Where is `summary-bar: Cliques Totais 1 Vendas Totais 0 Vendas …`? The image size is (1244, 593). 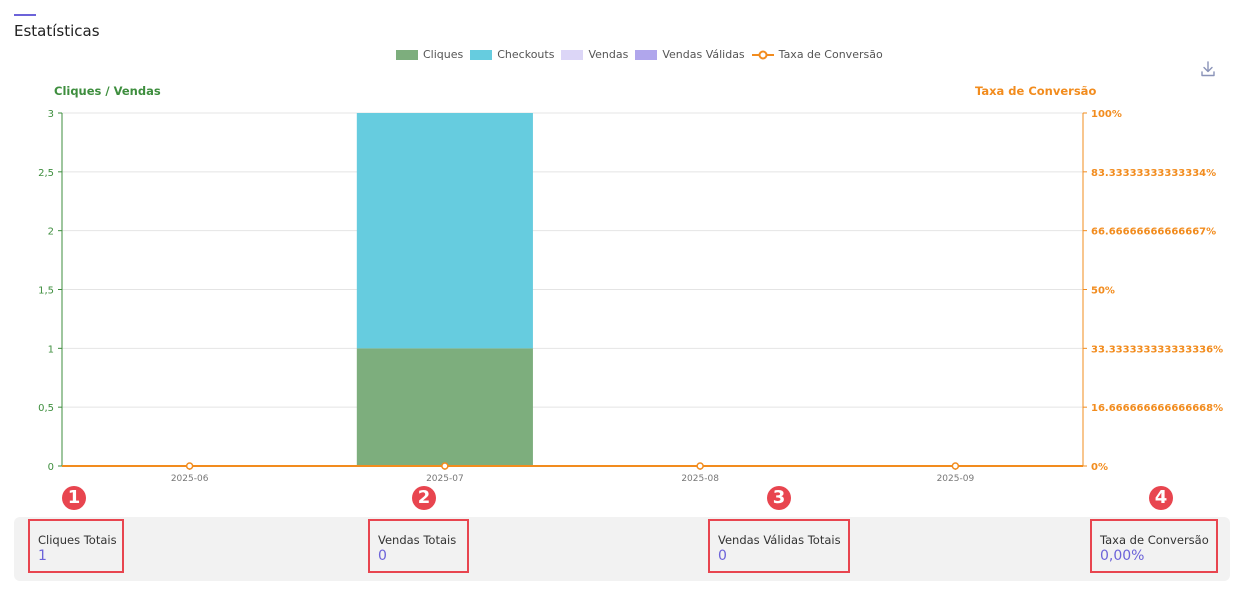
summary-bar: Cliques Totais 1 Vendas Totais 0 Vendas … is located at coordinates (622, 549).